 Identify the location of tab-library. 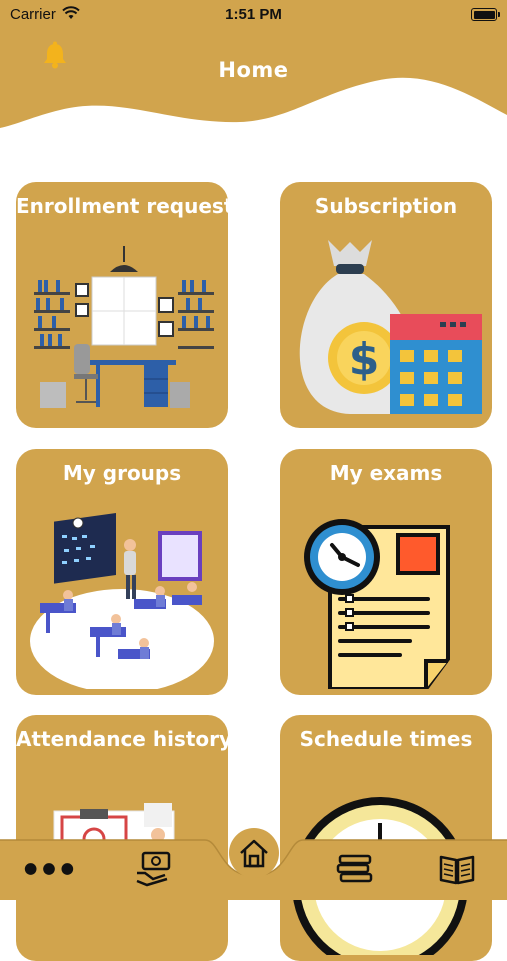
(457, 869).